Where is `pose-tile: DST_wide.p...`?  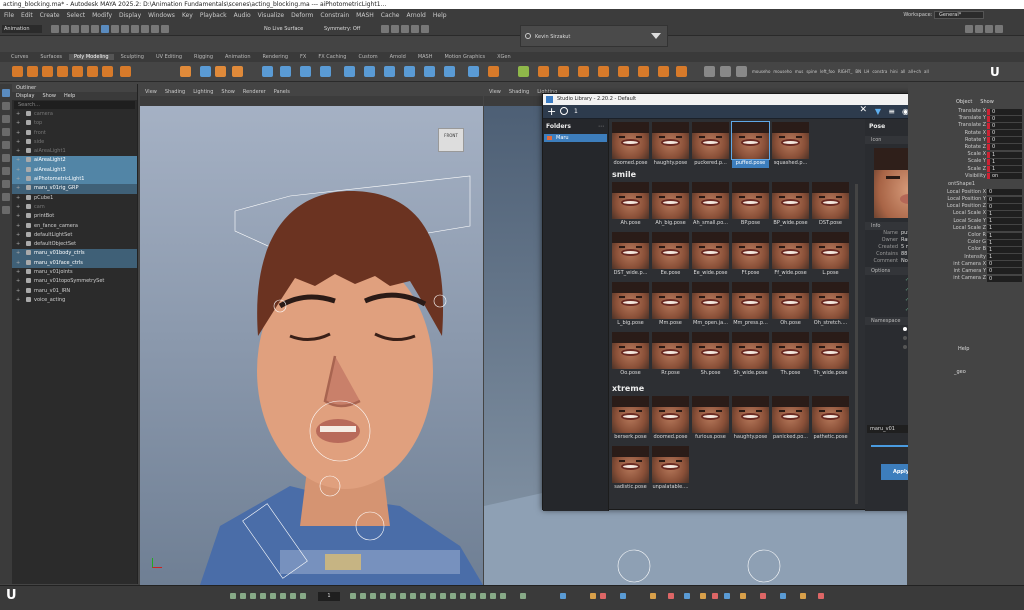 pose-tile: DST_wide.p... is located at coordinates (630, 255).